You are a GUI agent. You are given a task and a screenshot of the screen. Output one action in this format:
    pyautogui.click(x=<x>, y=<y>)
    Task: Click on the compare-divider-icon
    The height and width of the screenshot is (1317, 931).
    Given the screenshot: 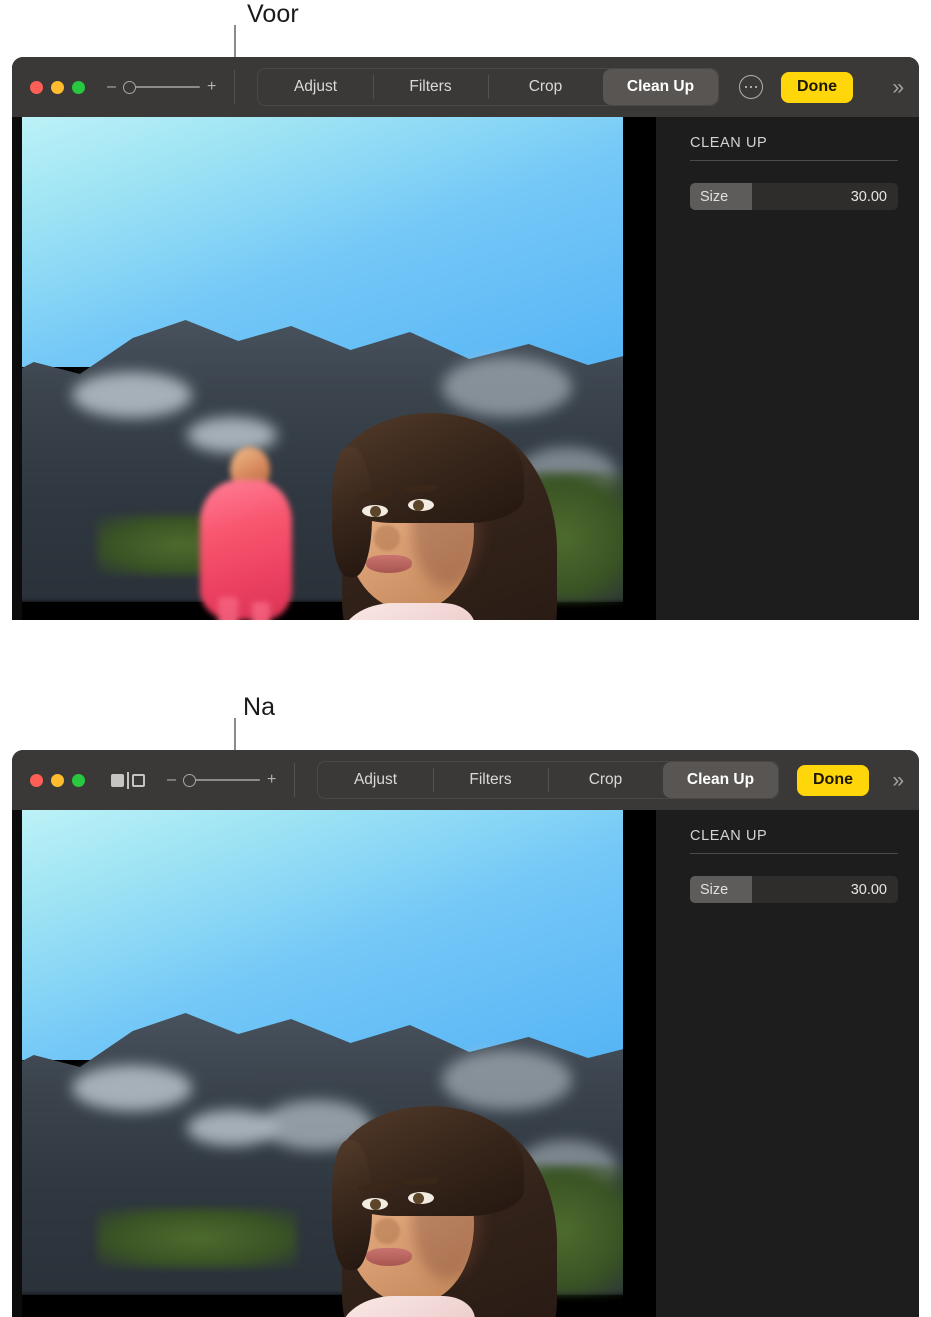 What is the action you would take?
    pyautogui.click(x=128, y=780)
    